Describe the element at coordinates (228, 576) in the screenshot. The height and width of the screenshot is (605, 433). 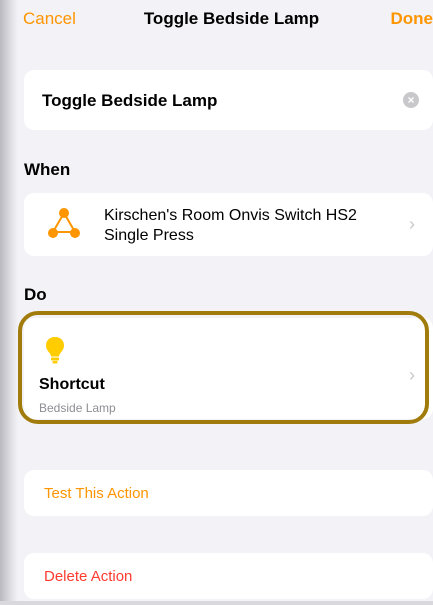
I see `delete-action-button: Delete Action` at that location.